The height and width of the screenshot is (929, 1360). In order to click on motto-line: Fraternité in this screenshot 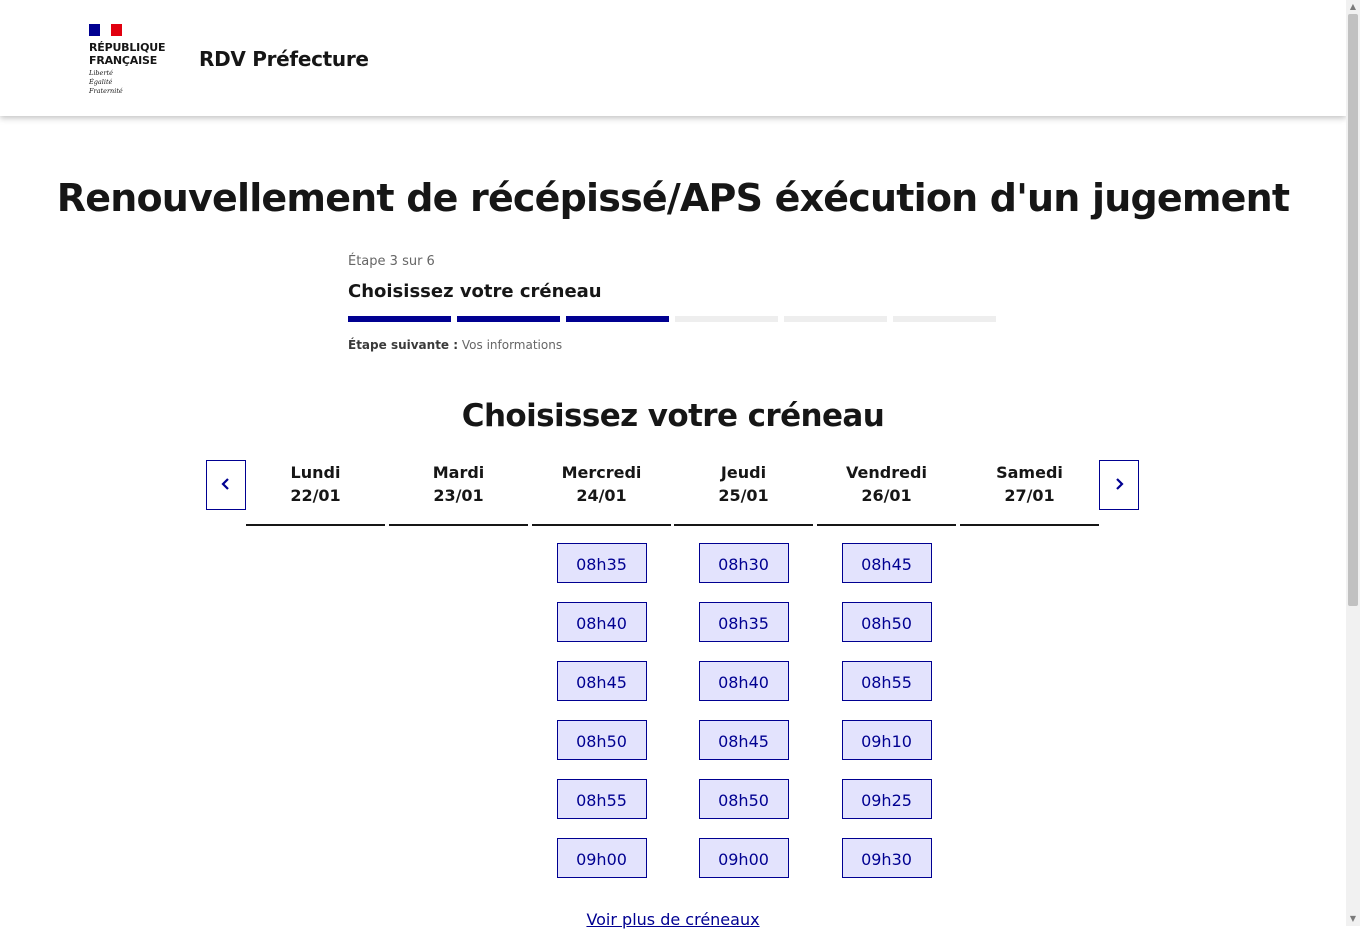, I will do `click(106, 91)`.